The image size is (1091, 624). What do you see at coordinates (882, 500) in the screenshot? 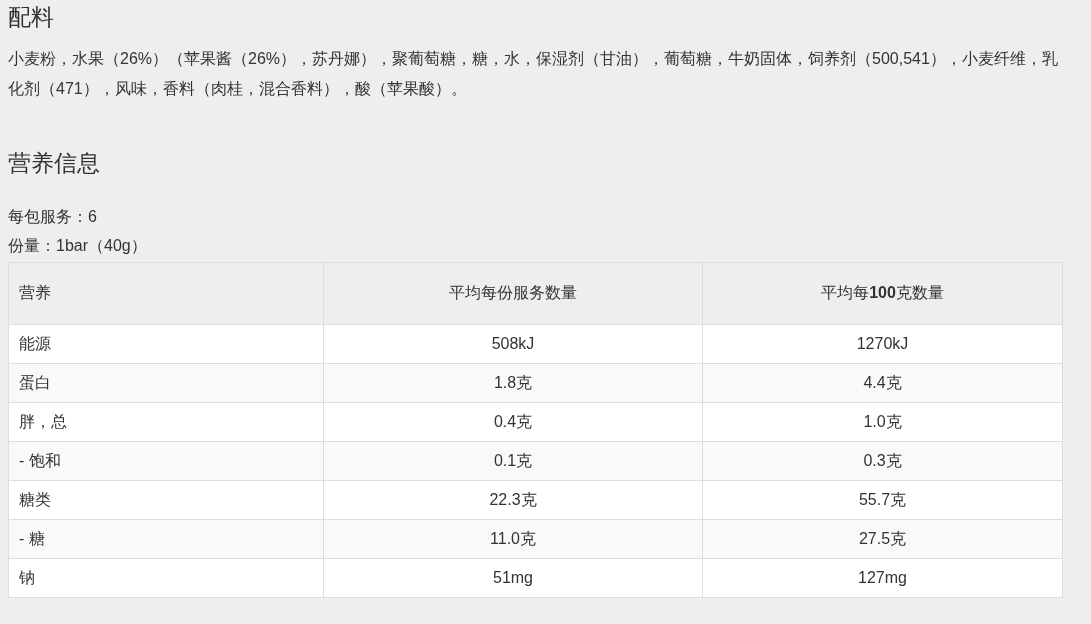
I see `table-cell: 55.7克` at bounding box center [882, 500].